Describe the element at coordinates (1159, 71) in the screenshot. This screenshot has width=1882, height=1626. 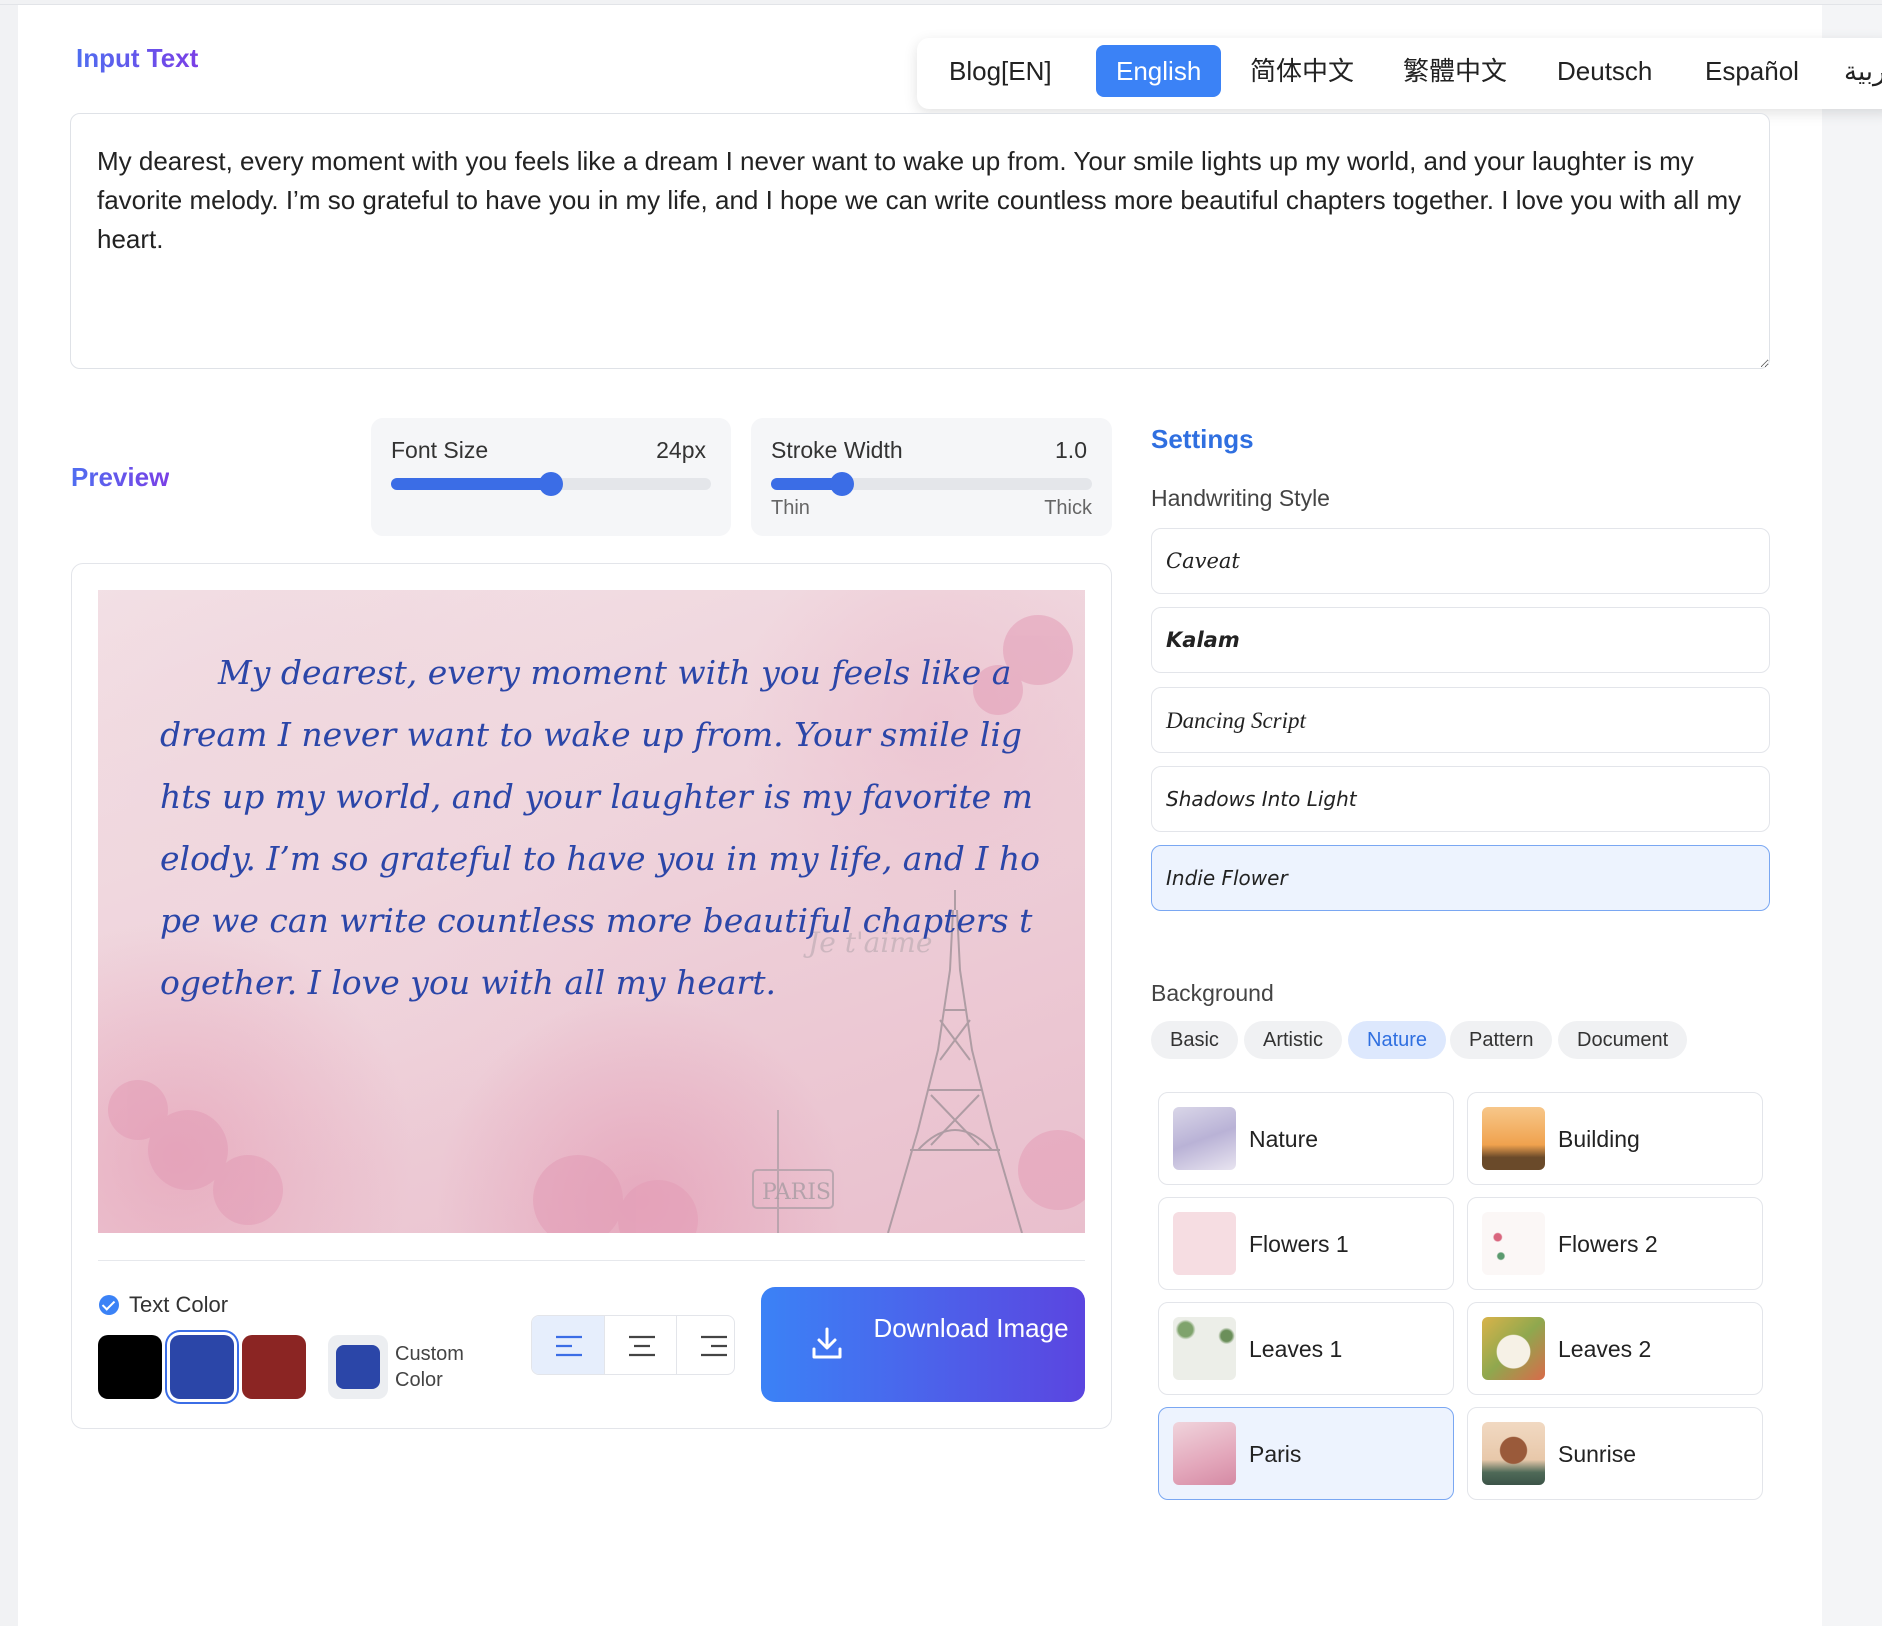
I see `lang-english: English` at that location.